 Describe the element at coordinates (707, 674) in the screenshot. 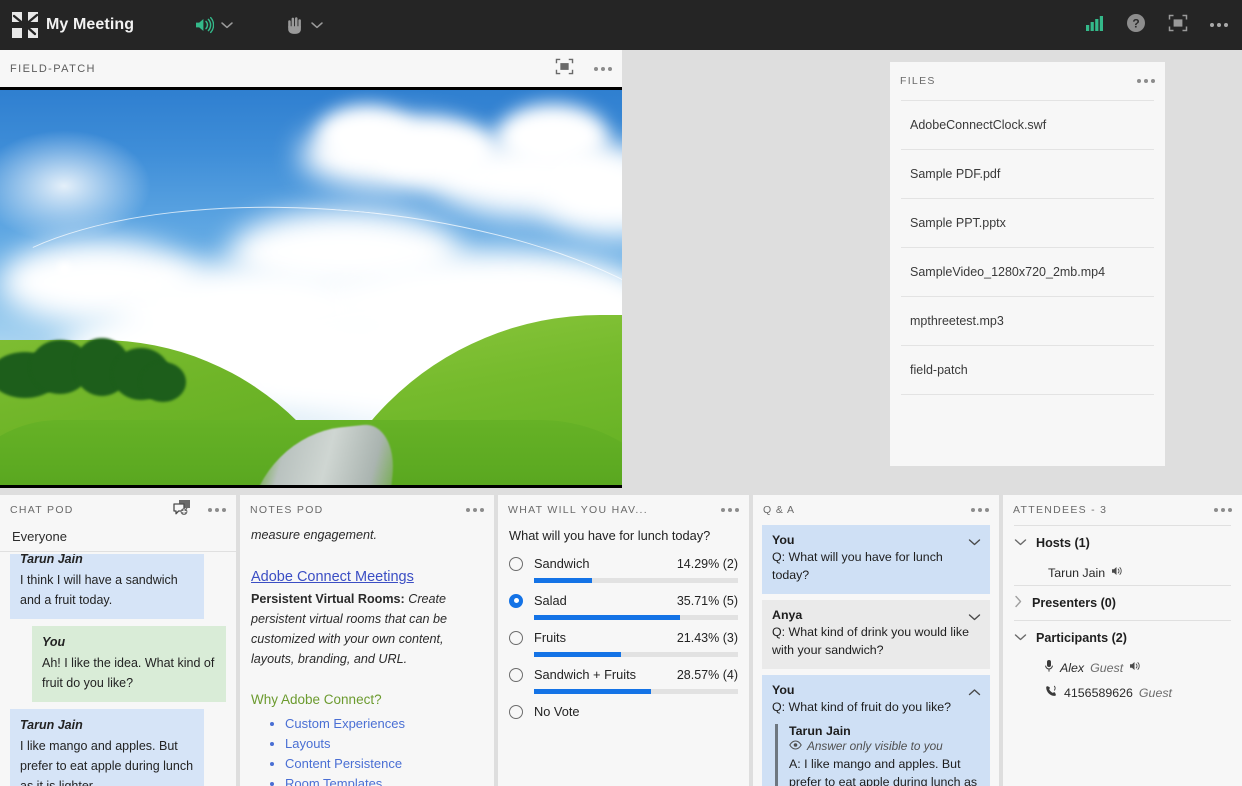

I see `poll-option-result: 28.57% (4)` at that location.